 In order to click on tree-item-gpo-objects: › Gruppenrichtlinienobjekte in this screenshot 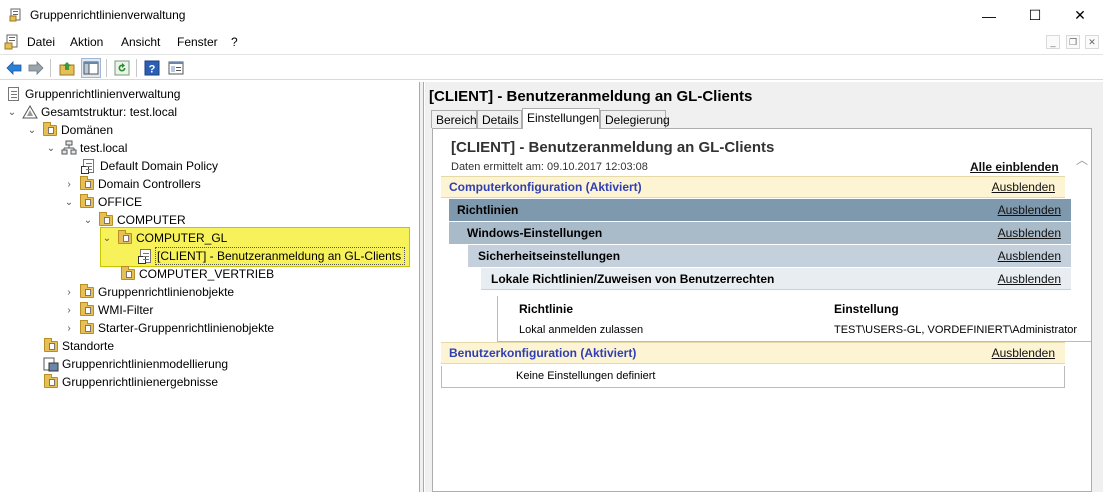, I will do `click(148, 292)`.